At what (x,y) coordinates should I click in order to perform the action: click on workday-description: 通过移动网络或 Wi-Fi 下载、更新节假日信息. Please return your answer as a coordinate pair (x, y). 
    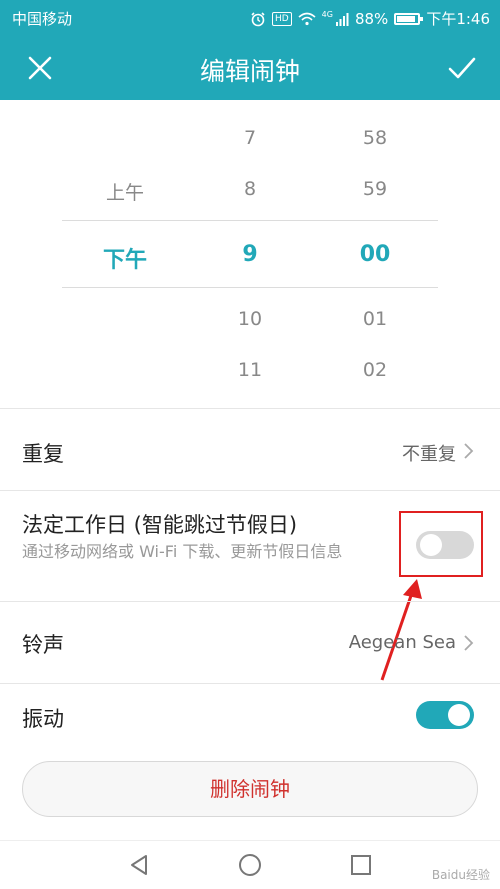
    Looking at the image, I should click on (182, 551).